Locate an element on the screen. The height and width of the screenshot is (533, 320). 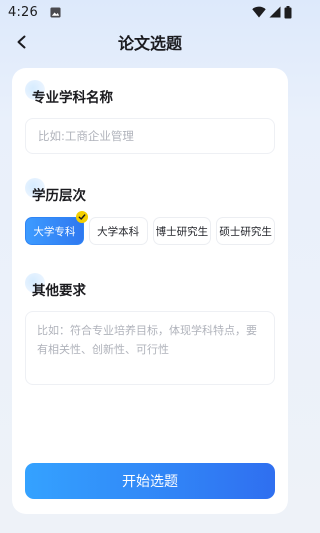
major-input is located at coordinates (150, 136).